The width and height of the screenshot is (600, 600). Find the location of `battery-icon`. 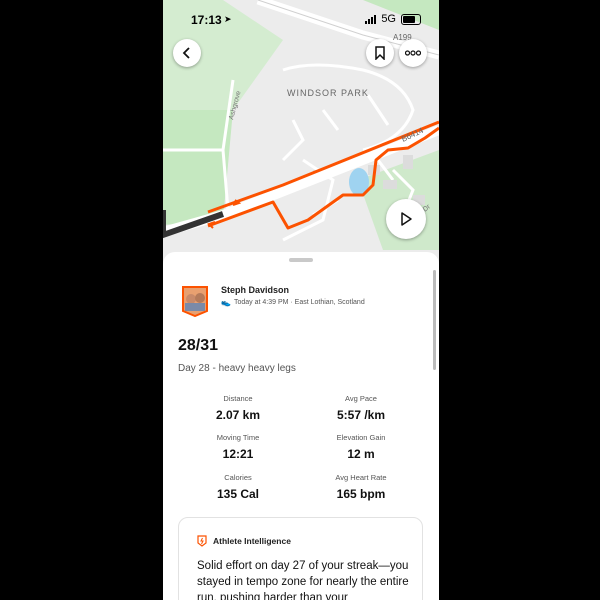

battery-icon is located at coordinates (411, 19).